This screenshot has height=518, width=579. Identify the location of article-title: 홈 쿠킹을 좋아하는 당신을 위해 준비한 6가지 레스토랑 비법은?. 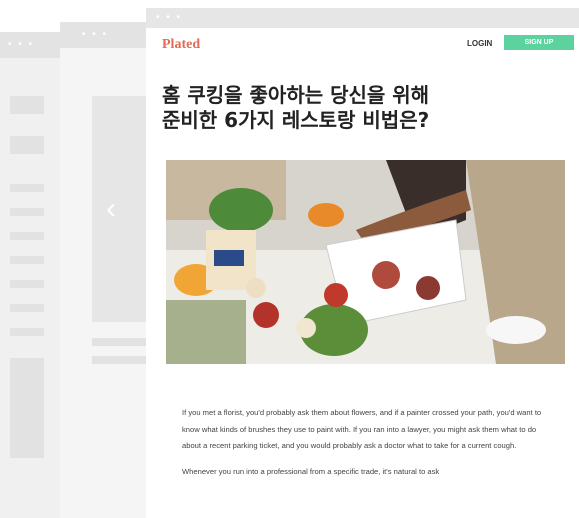
(352, 108).